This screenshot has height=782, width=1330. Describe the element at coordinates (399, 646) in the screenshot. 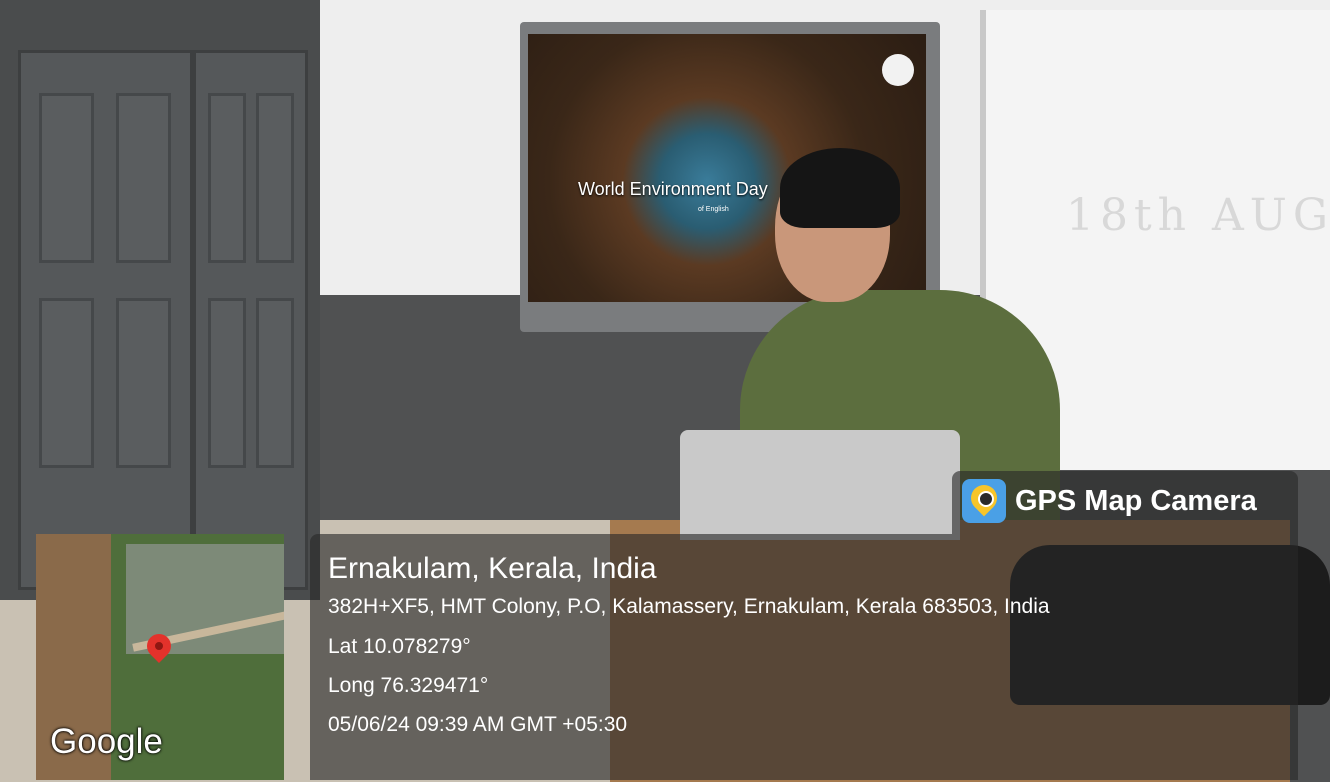

I see `location-latitude: Lat 10.078279°` at that location.